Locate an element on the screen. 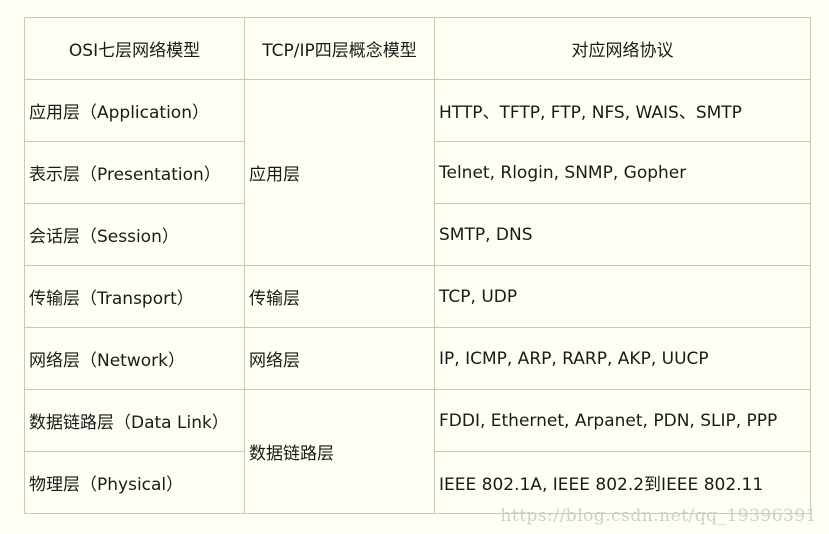 This screenshot has width=829, height=534. header-tcpip-model: TCP/IP四层概念模型 is located at coordinates (339, 48).